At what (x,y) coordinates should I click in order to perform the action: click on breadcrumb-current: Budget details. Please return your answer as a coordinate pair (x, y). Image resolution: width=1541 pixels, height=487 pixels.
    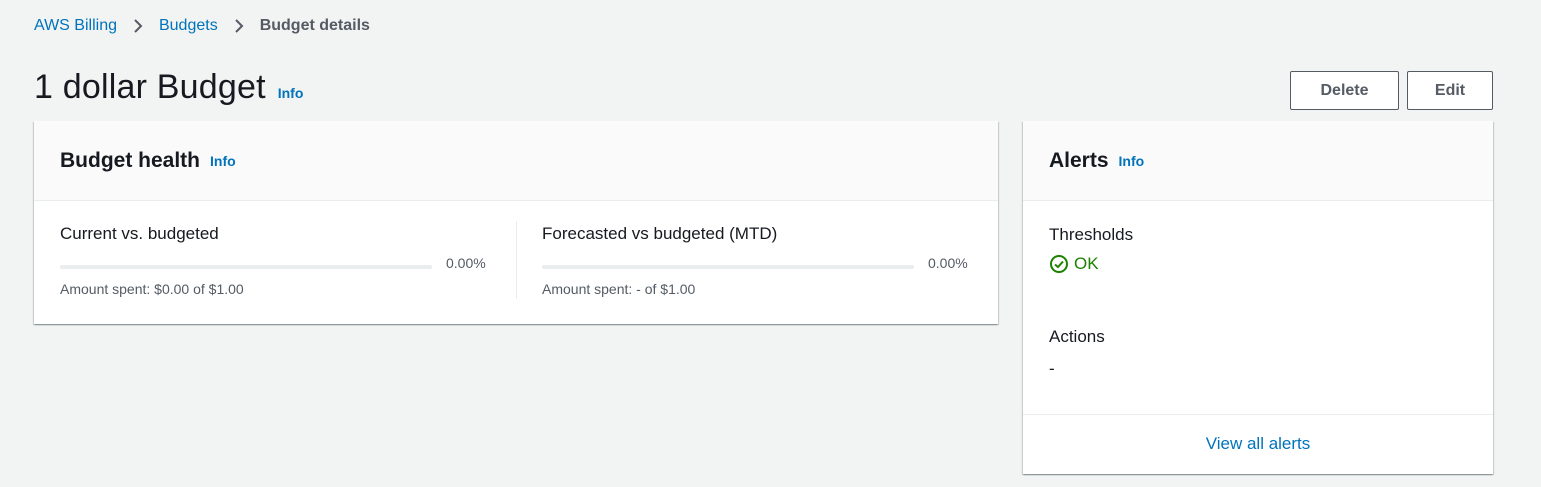
    Looking at the image, I should click on (314, 25).